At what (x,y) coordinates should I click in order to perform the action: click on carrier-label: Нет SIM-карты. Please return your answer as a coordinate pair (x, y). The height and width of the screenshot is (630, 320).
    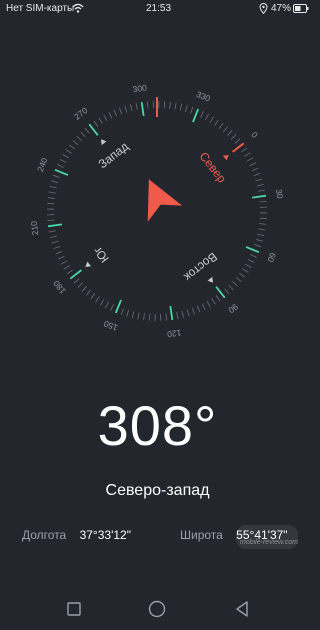
    Looking at the image, I should click on (40, 8).